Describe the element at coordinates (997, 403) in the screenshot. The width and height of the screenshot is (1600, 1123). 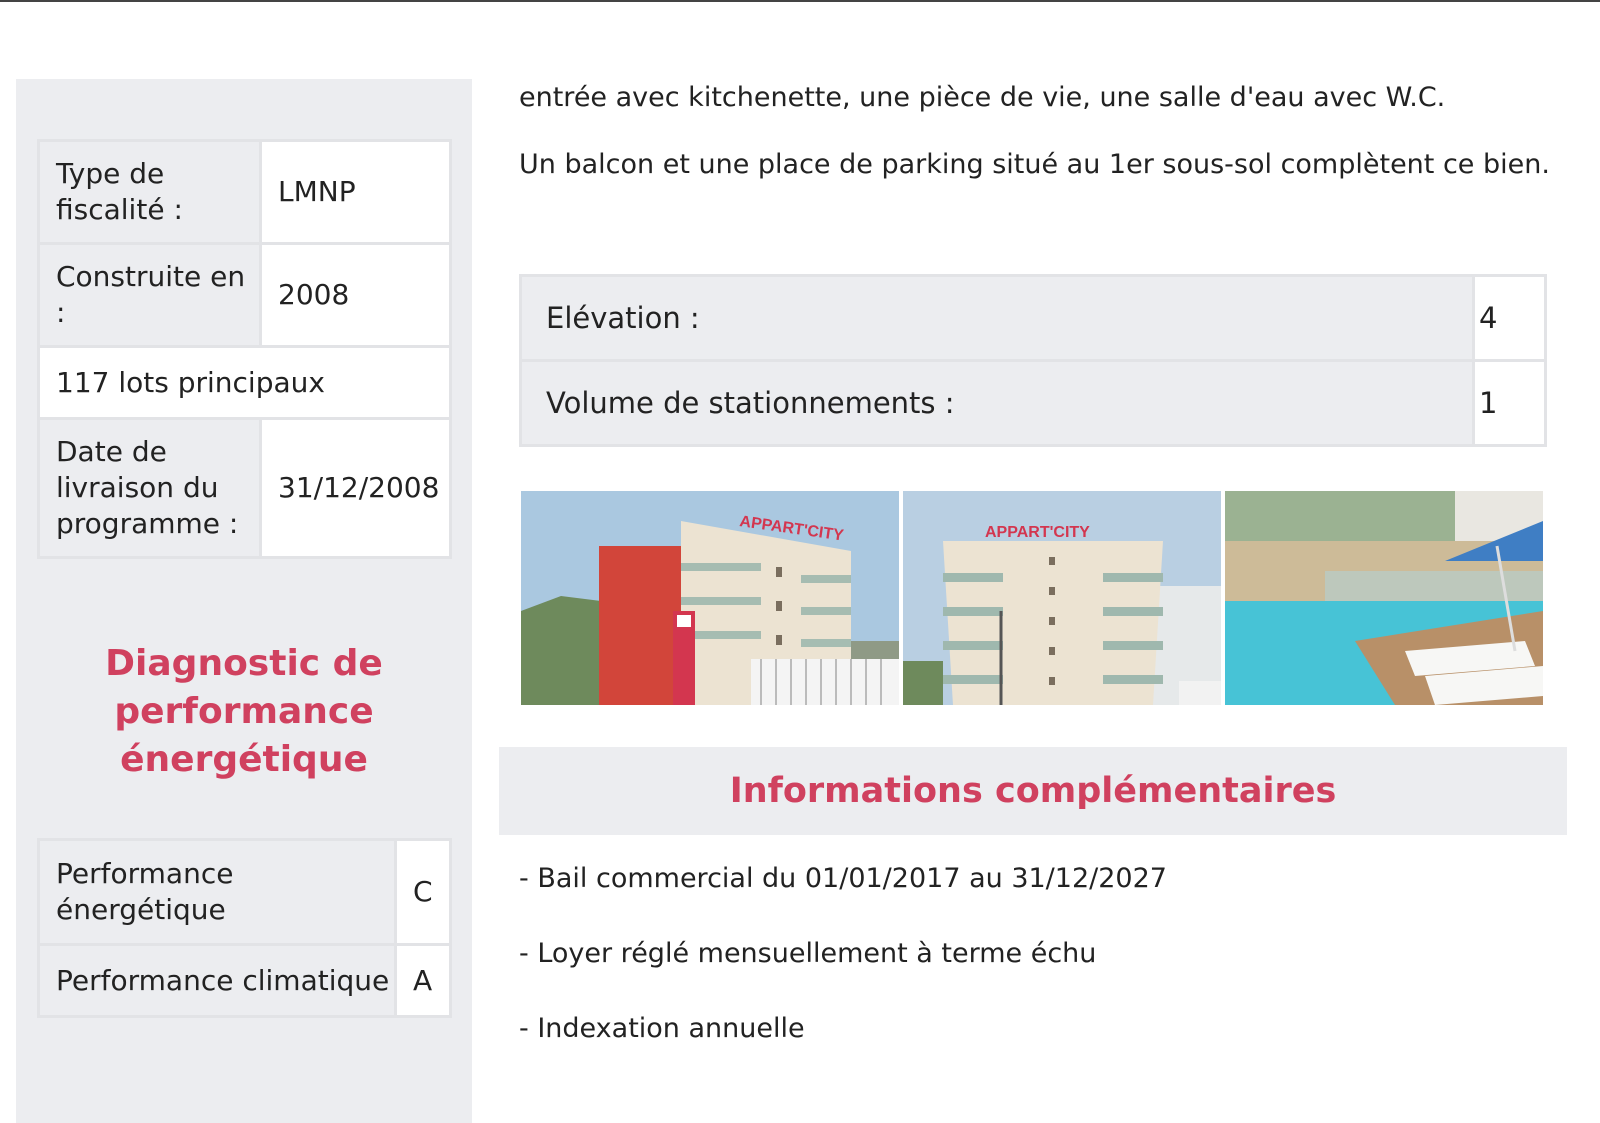
I see `stationnements-label: Volume de stationnements :` at that location.